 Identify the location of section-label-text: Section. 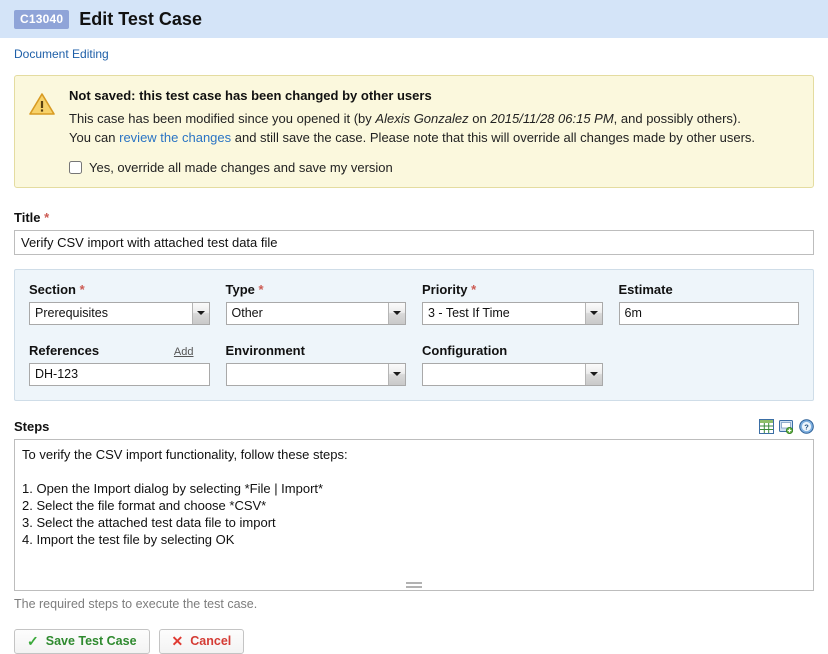
(52, 289).